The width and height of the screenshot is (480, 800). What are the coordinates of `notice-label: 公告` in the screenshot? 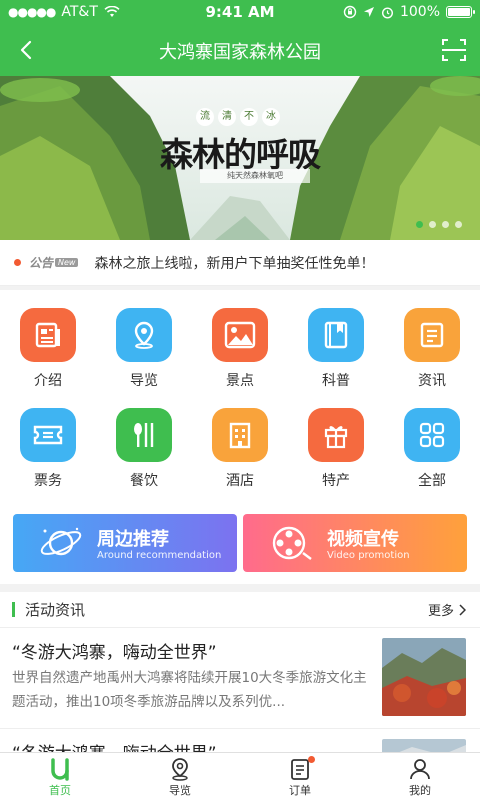 It's located at (41, 263).